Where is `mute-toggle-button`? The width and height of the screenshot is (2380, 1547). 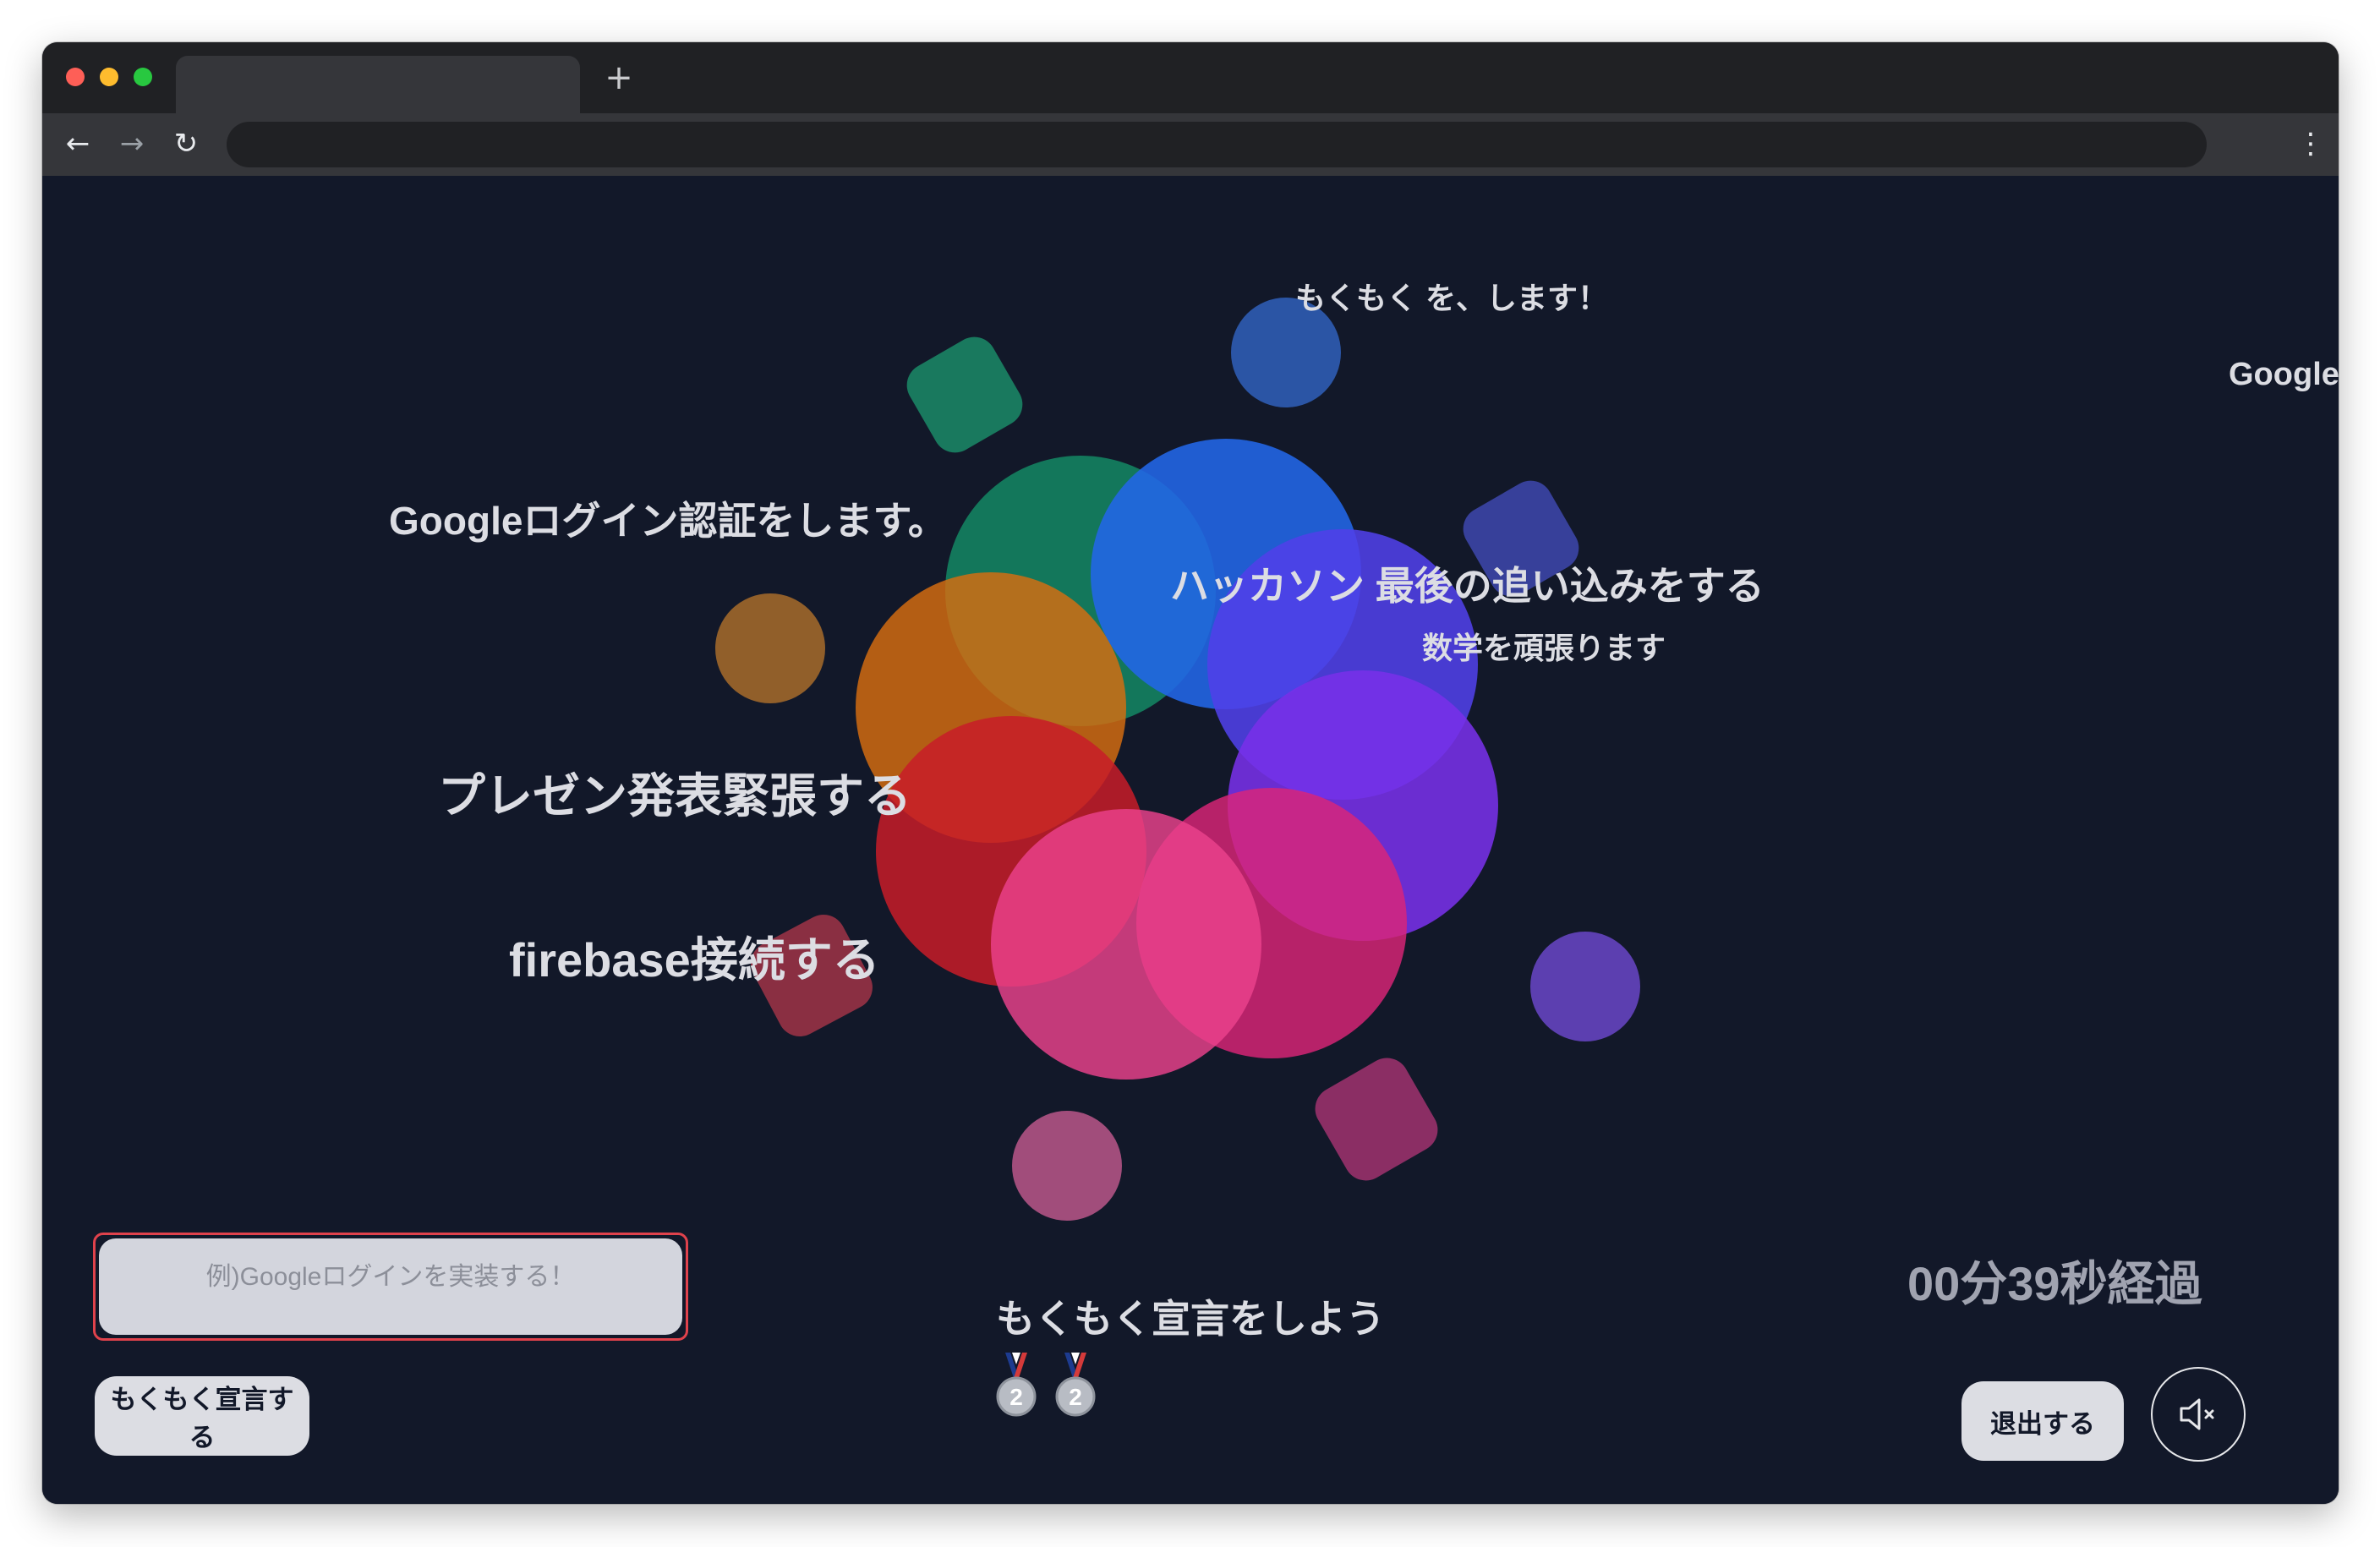 mute-toggle-button is located at coordinates (2198, 1414).